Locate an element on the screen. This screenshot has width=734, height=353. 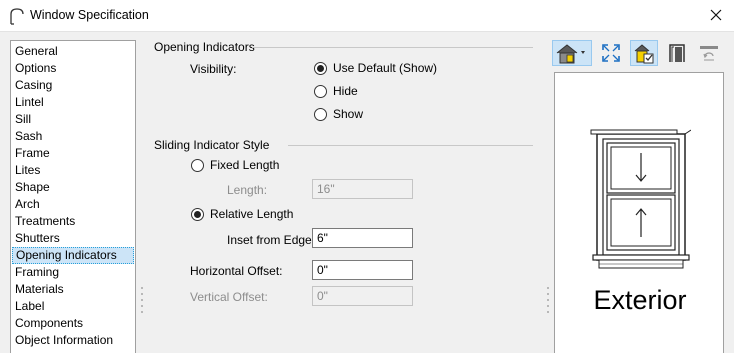
sidebar-item-casing: Casing is located at coordinates (73, 85).